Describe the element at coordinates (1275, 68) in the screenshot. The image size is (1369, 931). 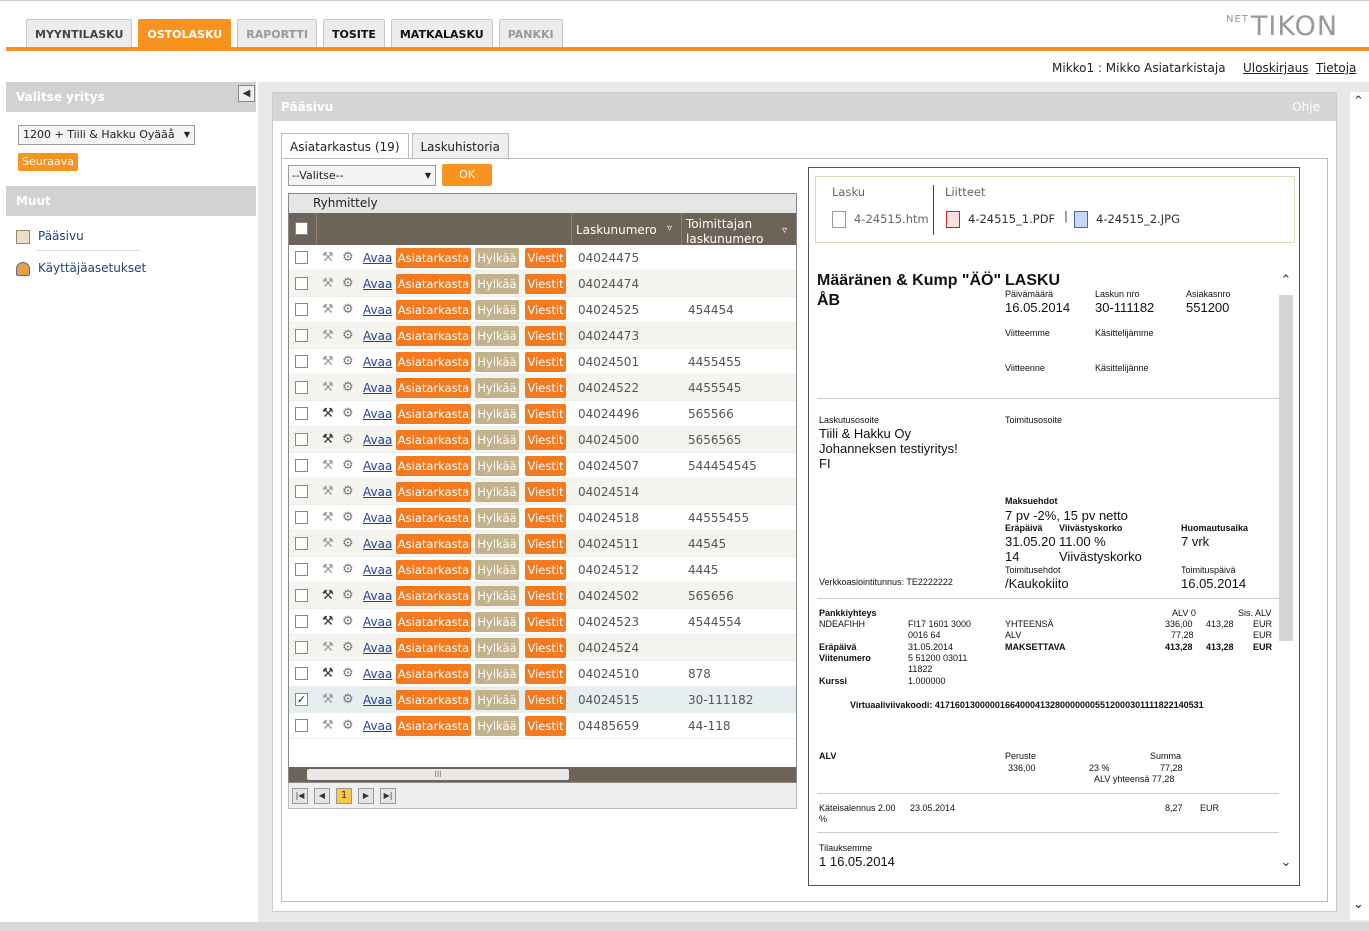
I see `logout-link: Uloskirjaus` at that location.